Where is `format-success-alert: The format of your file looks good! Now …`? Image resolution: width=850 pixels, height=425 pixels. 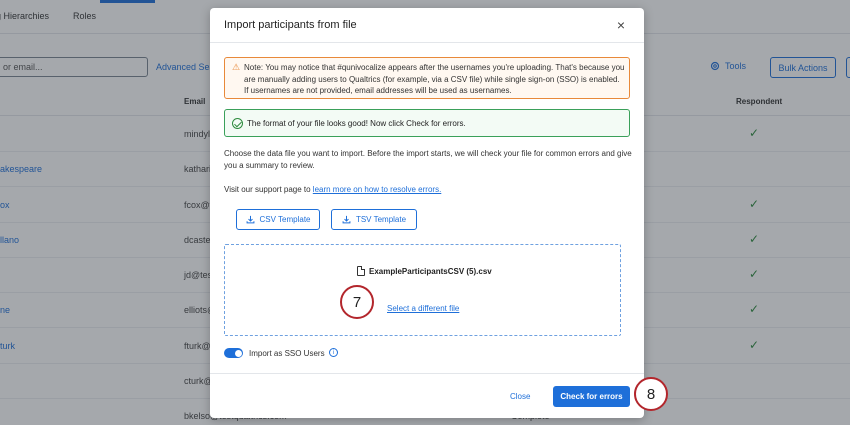
format-success-alert: The format of your file looks good! Now … is located at coordinates (427, 123).